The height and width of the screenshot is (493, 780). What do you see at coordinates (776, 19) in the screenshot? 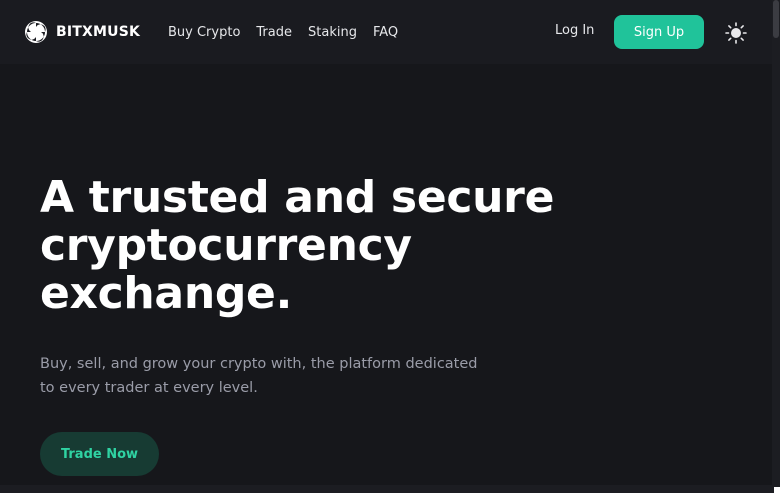
I see `scrollbar-thumb` at bounding box center [776, 19].